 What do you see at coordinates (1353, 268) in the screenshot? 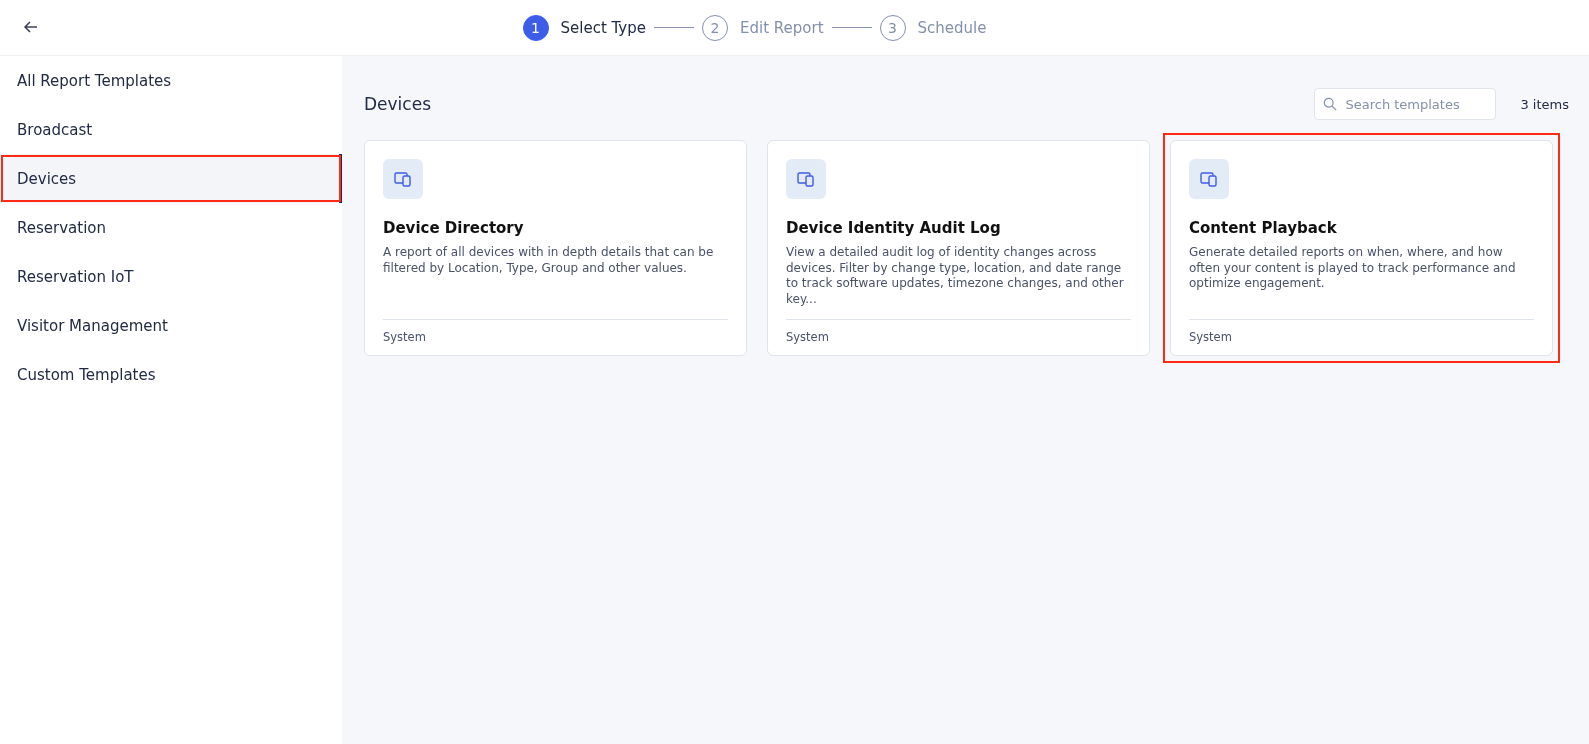
I see `card-description: Generate detailed reports on when, where, and how often your content is played to track performance and optimize engagement.` at bounding box center [1353, 268].